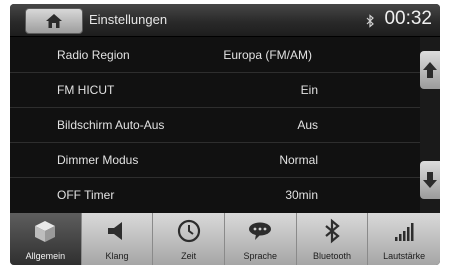 The width and height of the screenshot is (449, 267). Describe the element at coordinates (408, 18) in the screenshot. I see `clock: 00:32` at that location.